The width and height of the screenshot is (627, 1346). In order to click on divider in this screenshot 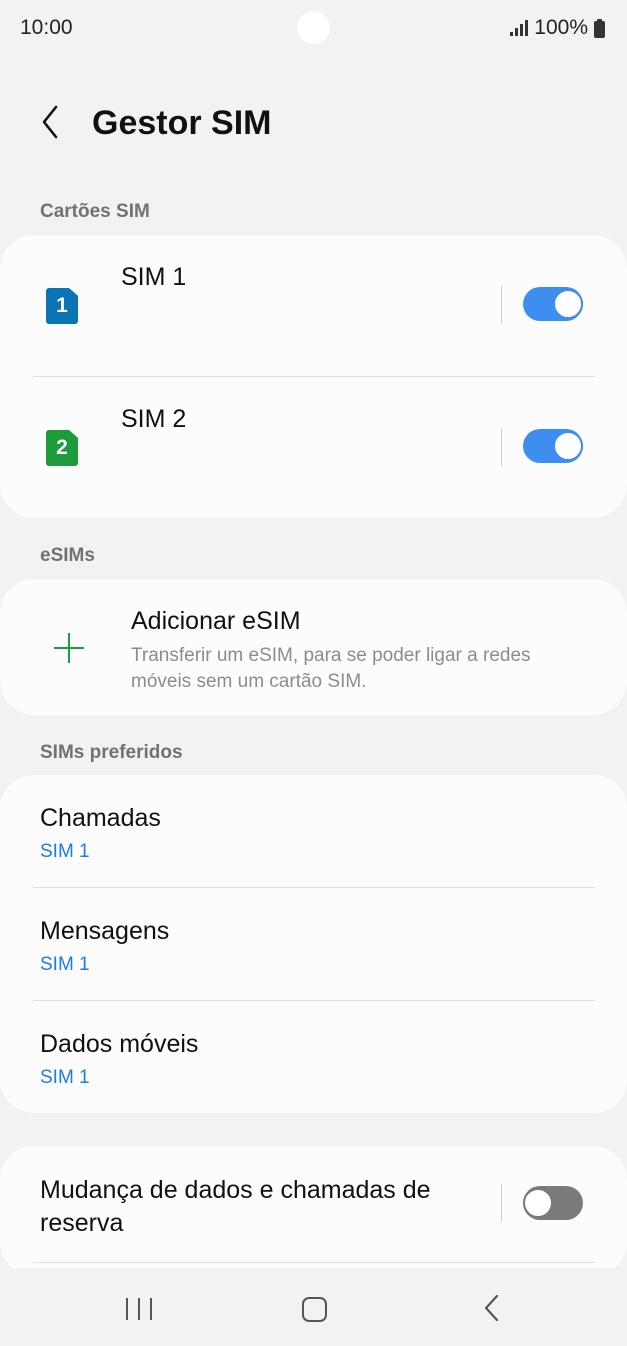, I will do `click(314, 1262)`.